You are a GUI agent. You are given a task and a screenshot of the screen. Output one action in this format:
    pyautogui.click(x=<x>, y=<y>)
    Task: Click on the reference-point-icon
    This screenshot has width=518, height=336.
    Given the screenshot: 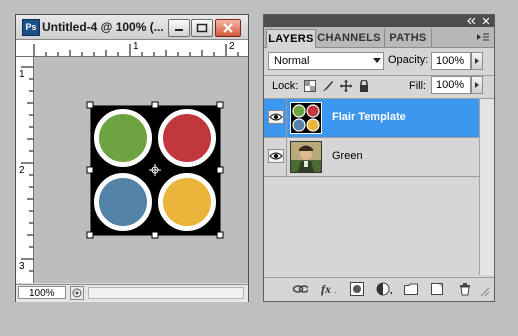 What is the action you would take?
    pyautogui.click(x=155, y=170)
    